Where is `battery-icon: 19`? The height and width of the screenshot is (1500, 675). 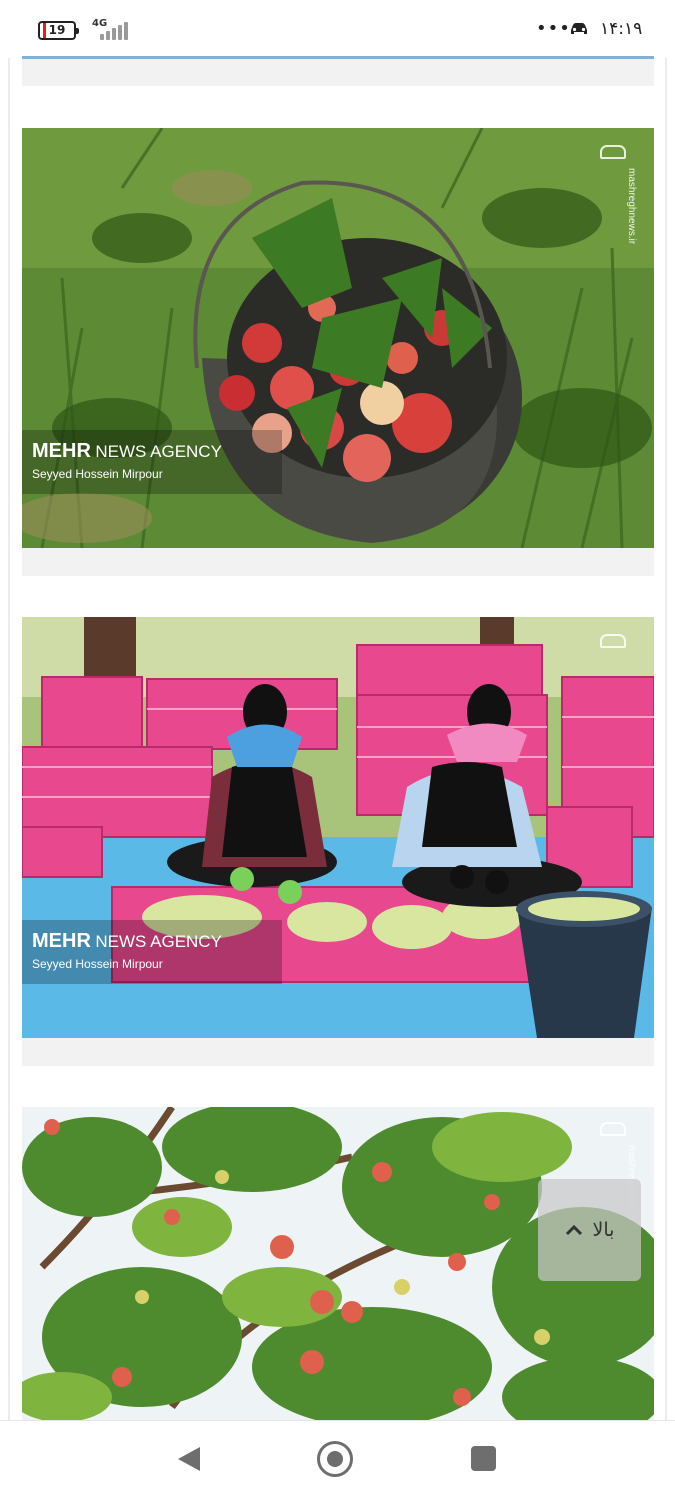
battery-icon: 19 is located at coordinates (58, 30).